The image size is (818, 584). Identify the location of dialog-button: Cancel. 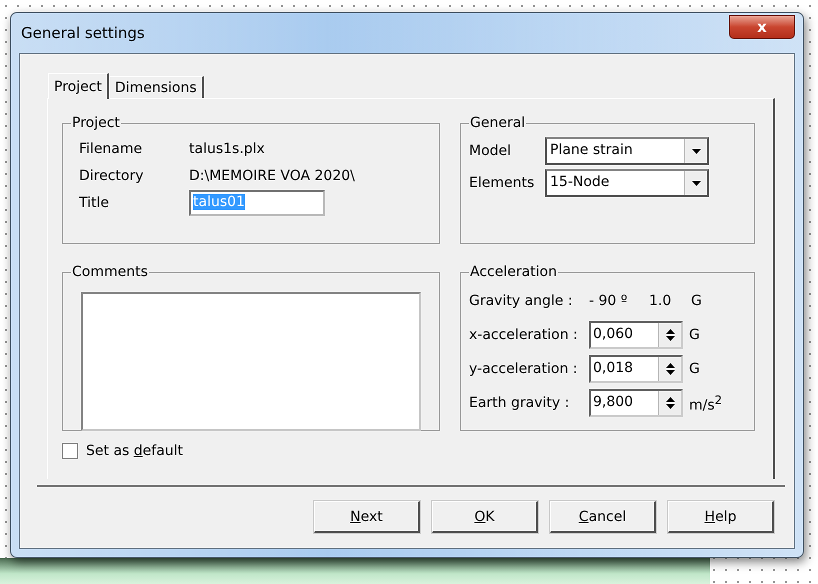
(603, 517).